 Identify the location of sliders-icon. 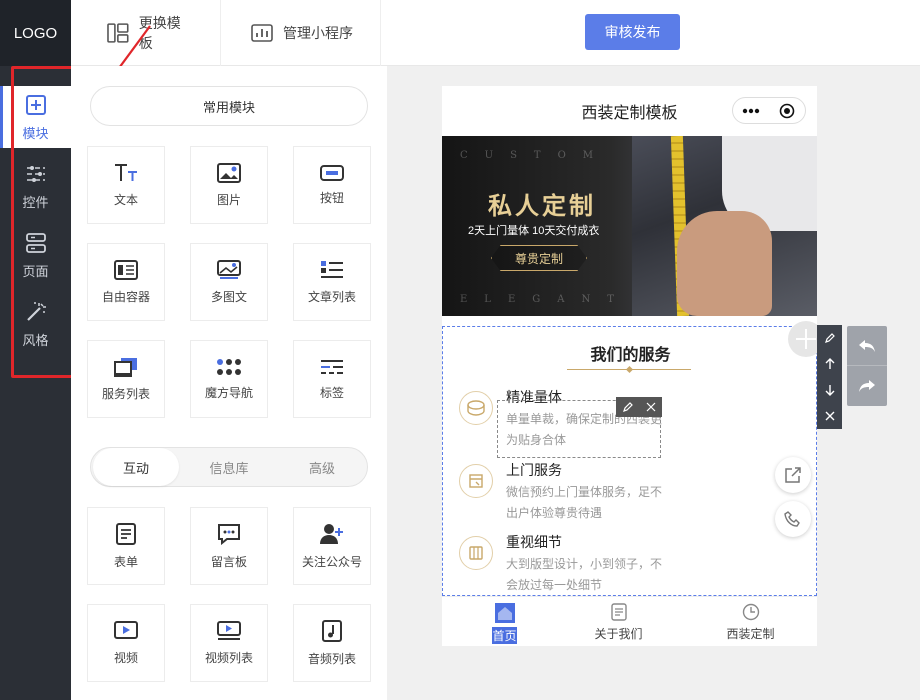
(35, 173).